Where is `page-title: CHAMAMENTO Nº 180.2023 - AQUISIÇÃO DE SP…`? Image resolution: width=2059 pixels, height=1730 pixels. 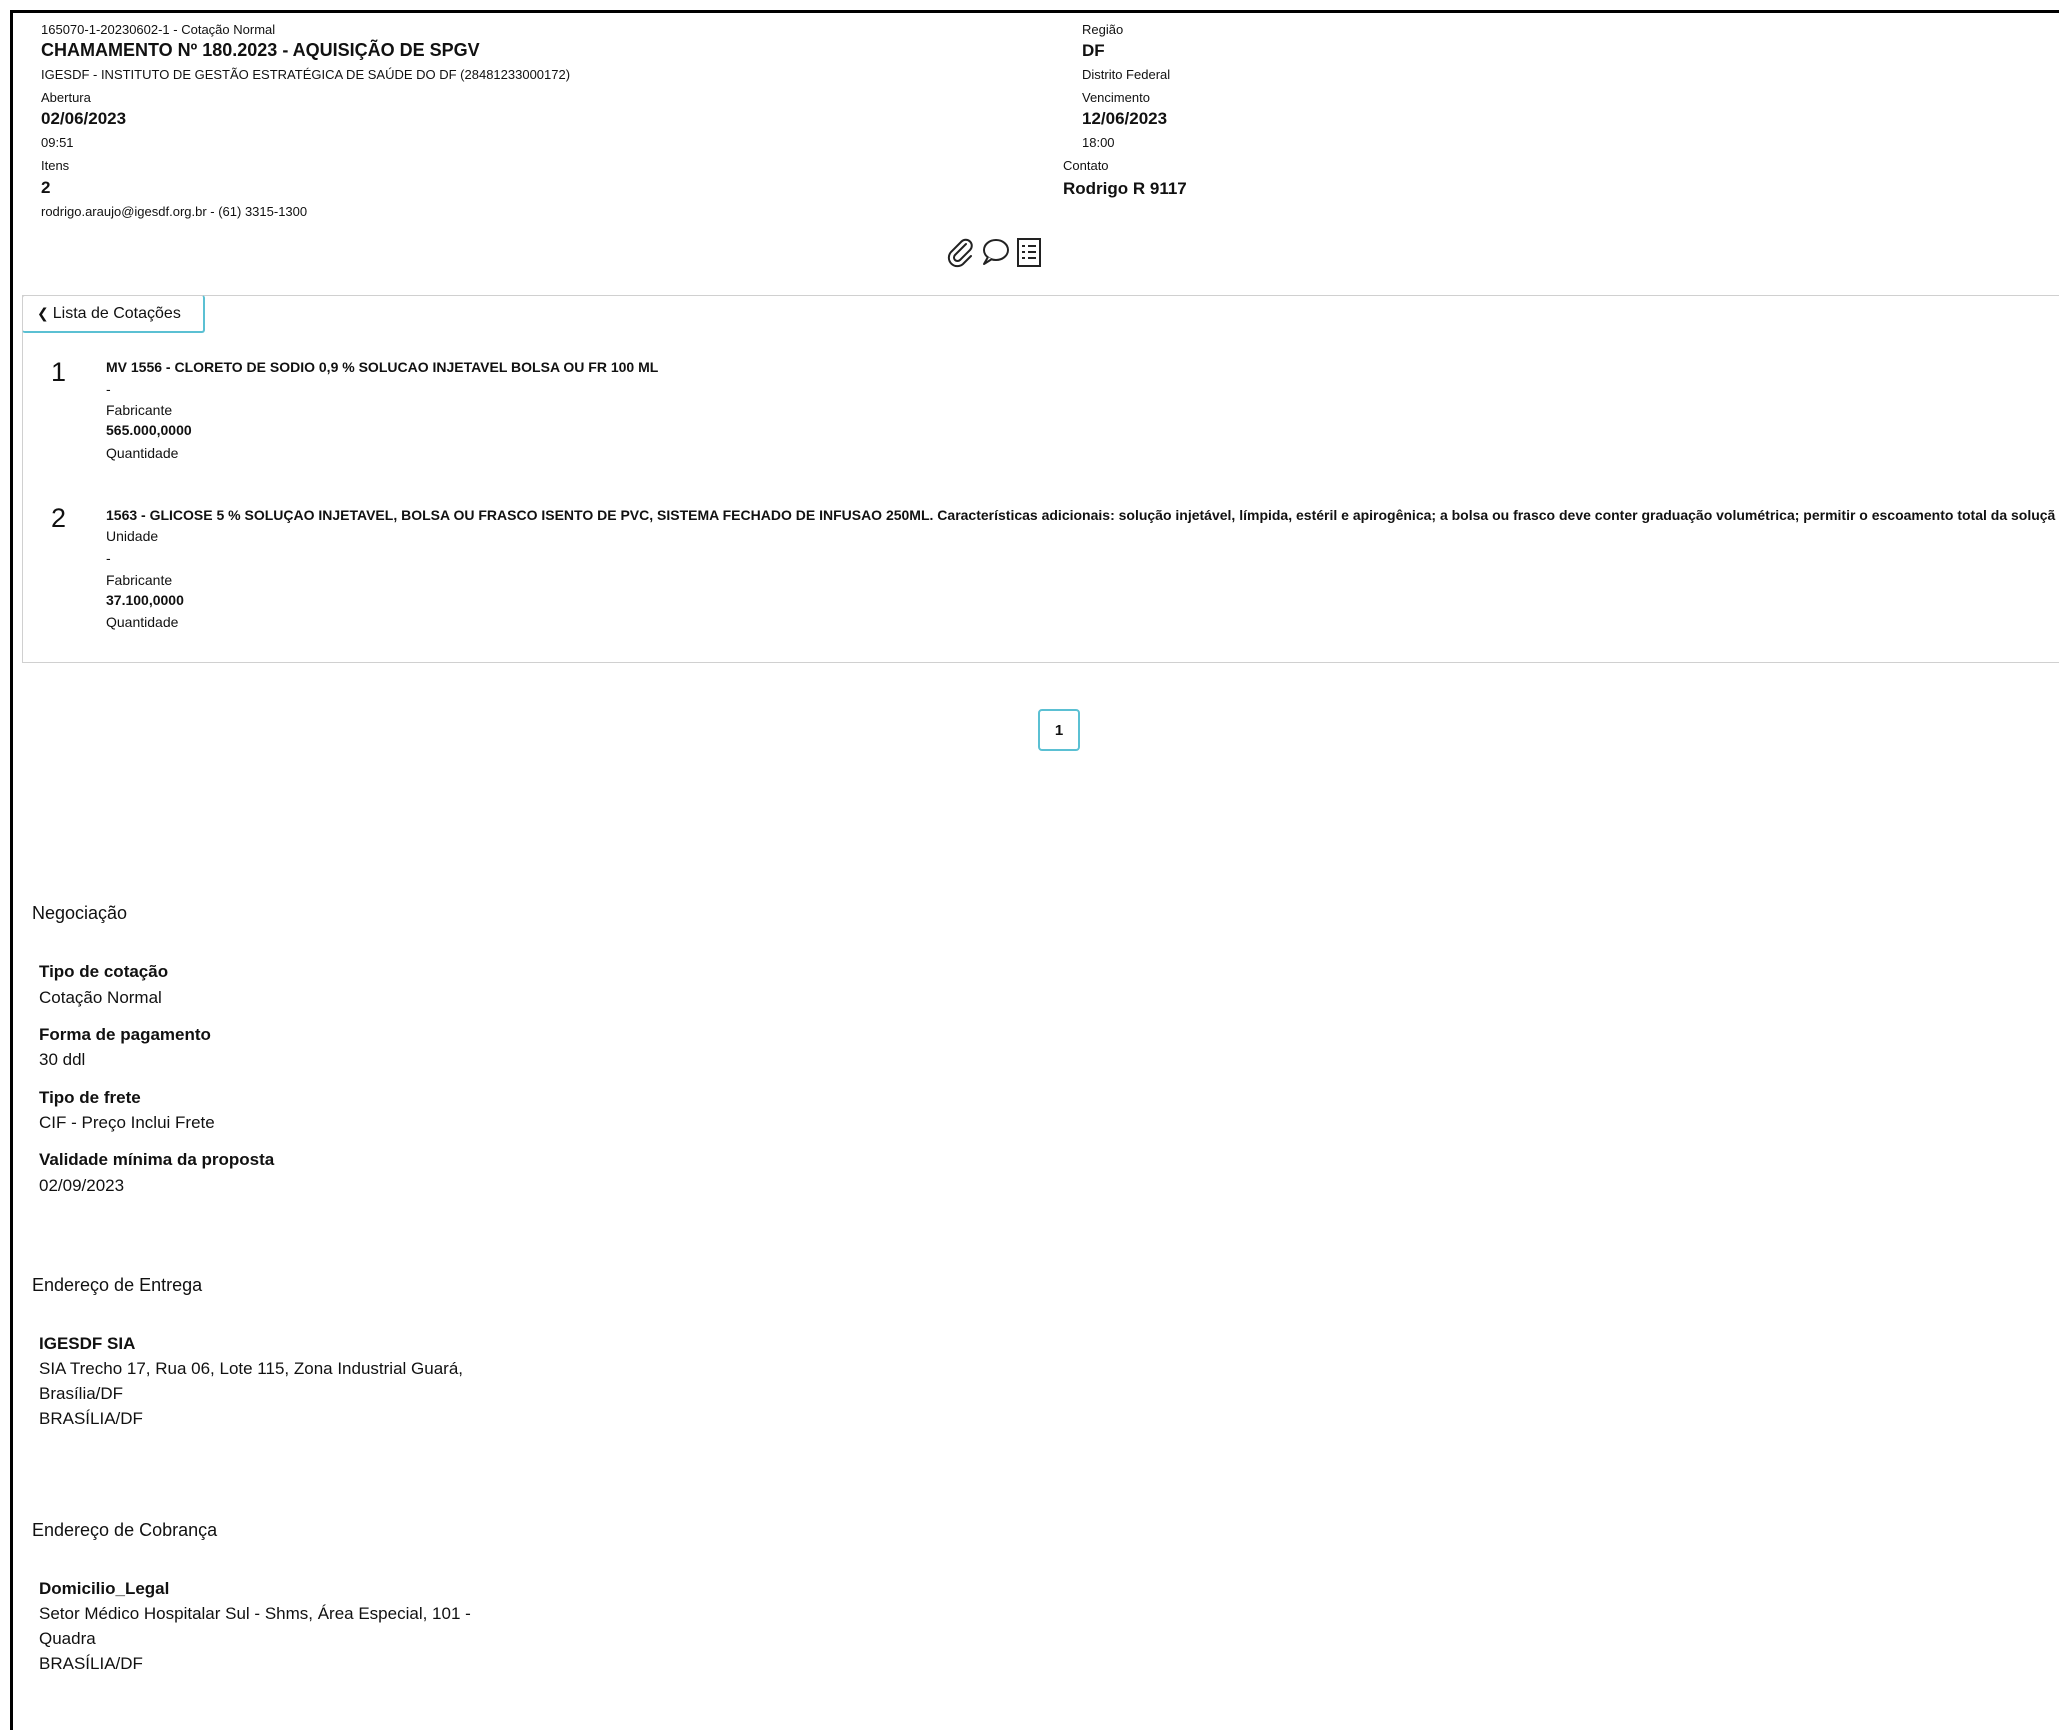 page-title: CHAMAMENTO Nº 180.2023 - AQUISIÇÃO DE SP… is located at coordinates (260, 50).